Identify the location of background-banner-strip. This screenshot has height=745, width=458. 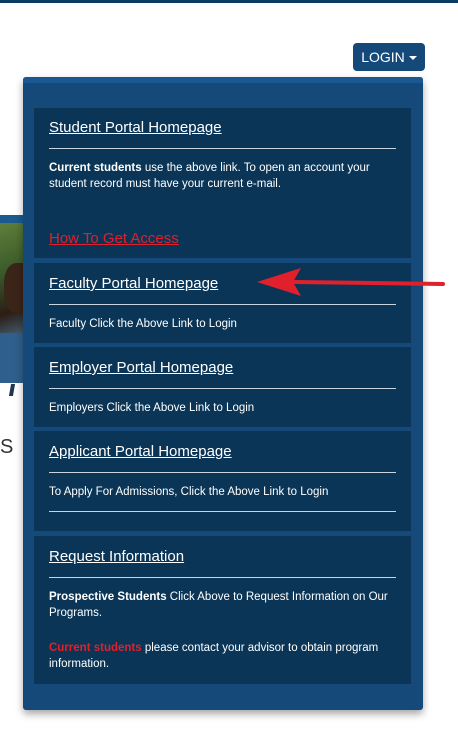
(12, 219).